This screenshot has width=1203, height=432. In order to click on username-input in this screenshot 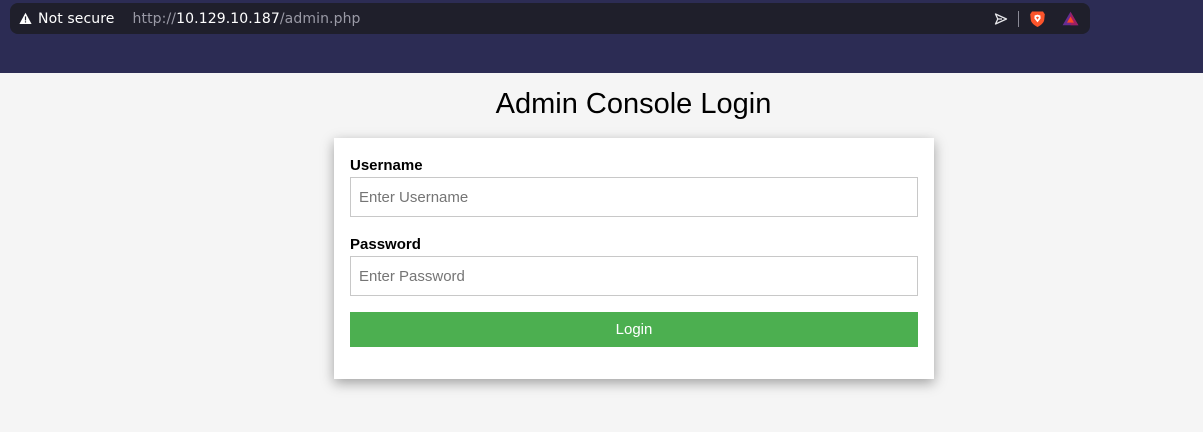, I will do `click(634, 197)`.